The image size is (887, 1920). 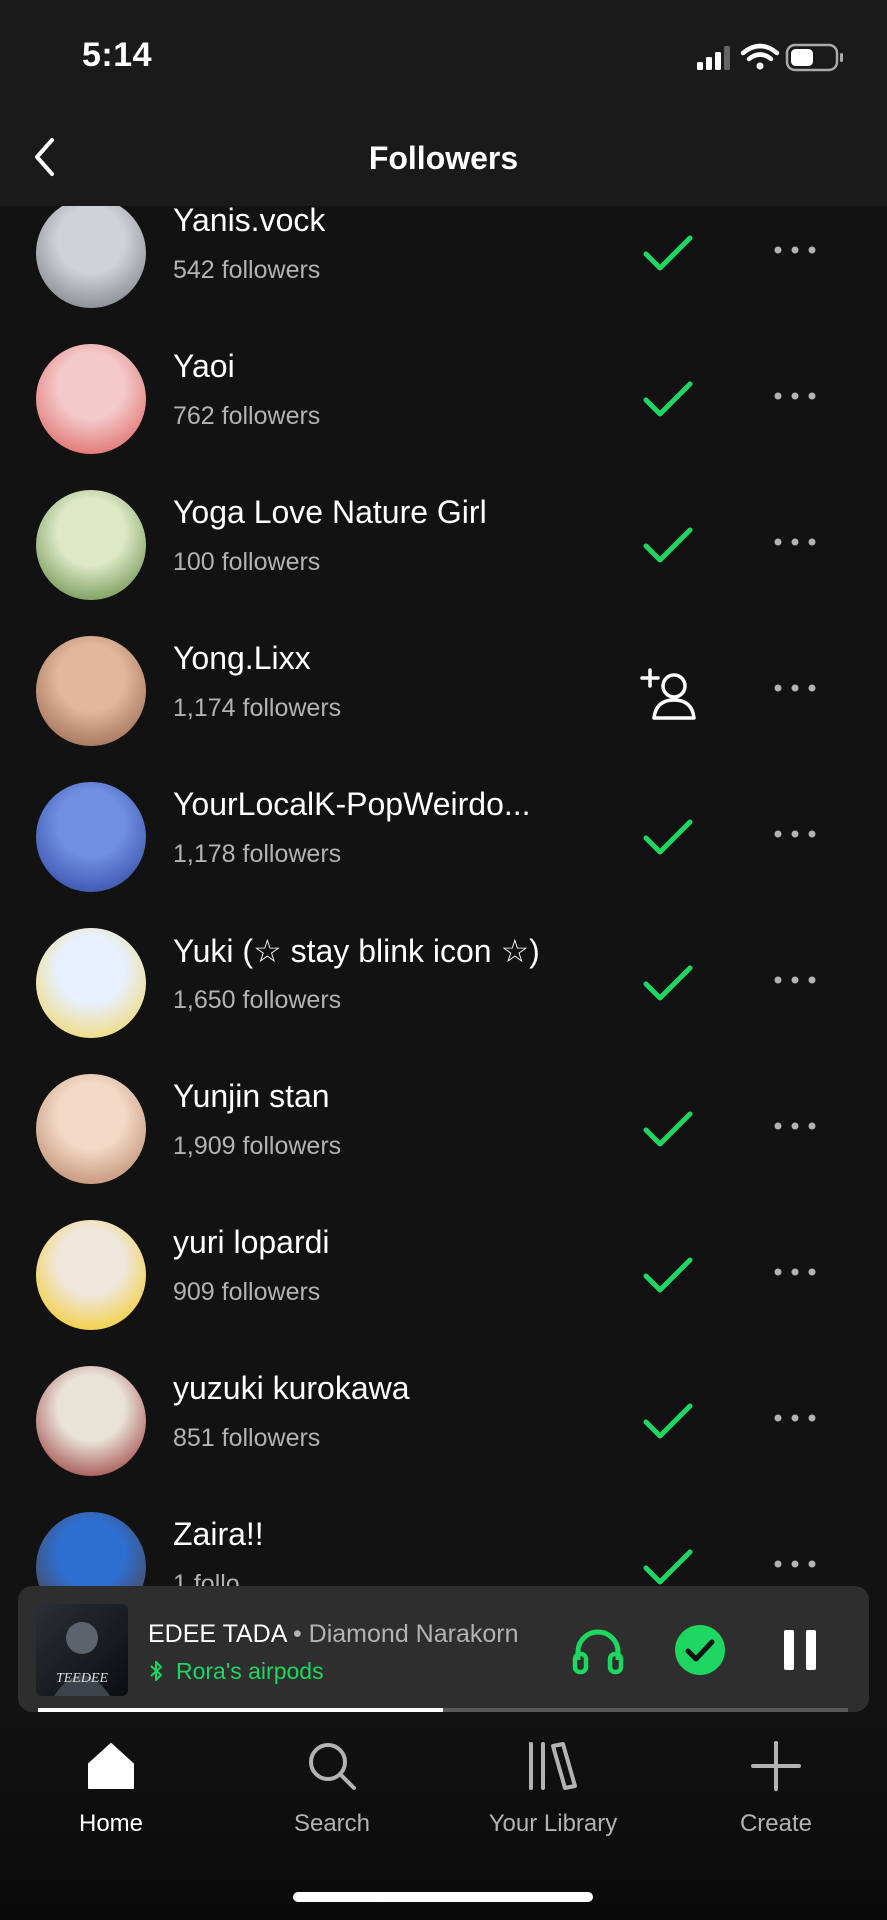 I want to click on follow-button, so click(x=668, y=693).